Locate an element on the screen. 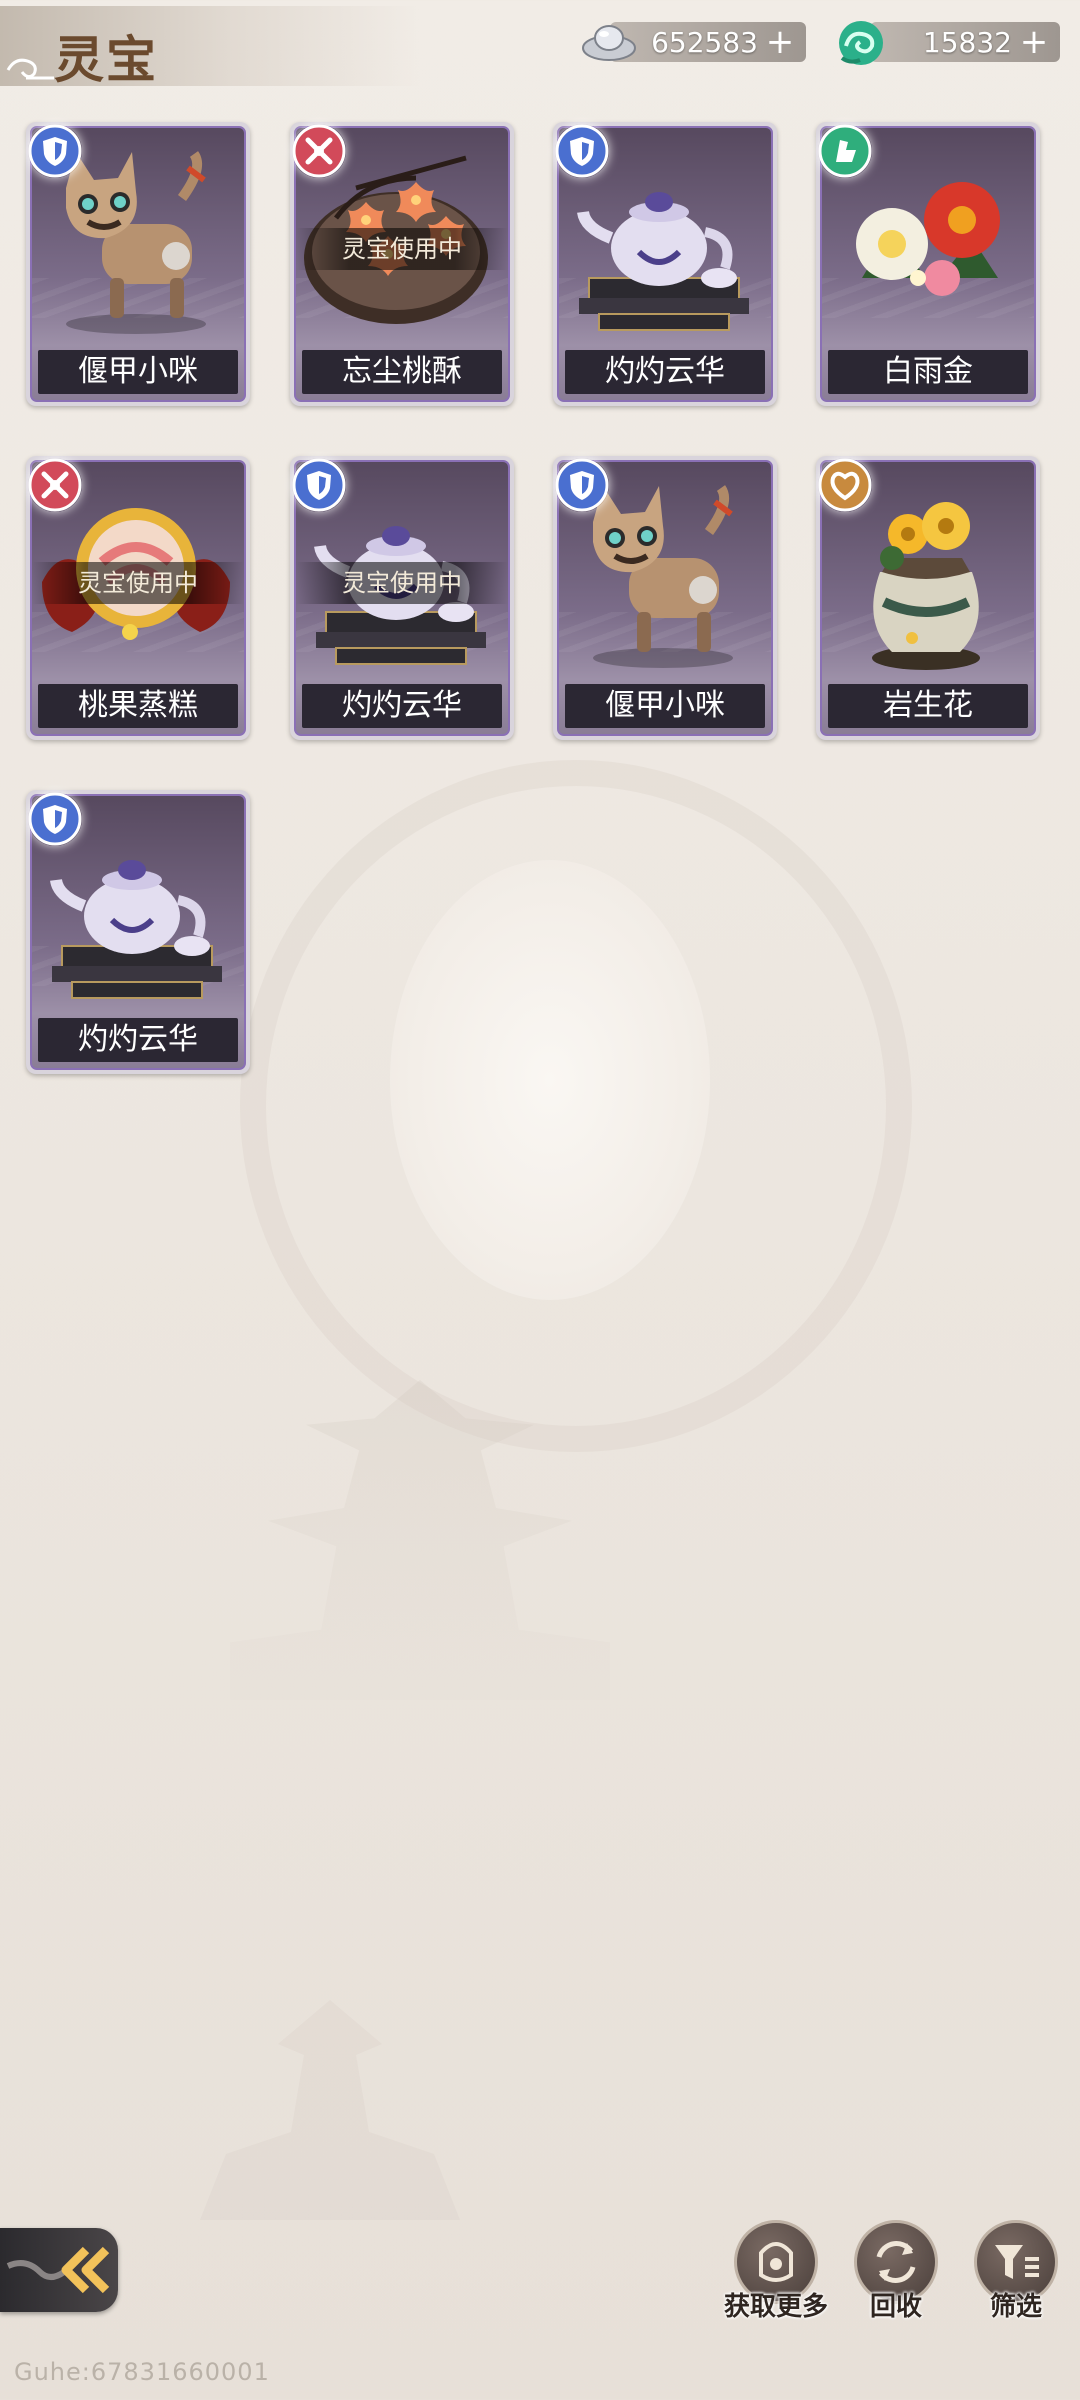 The image size is (1080, 2400). back-button is located at coordinates (59, 2270).